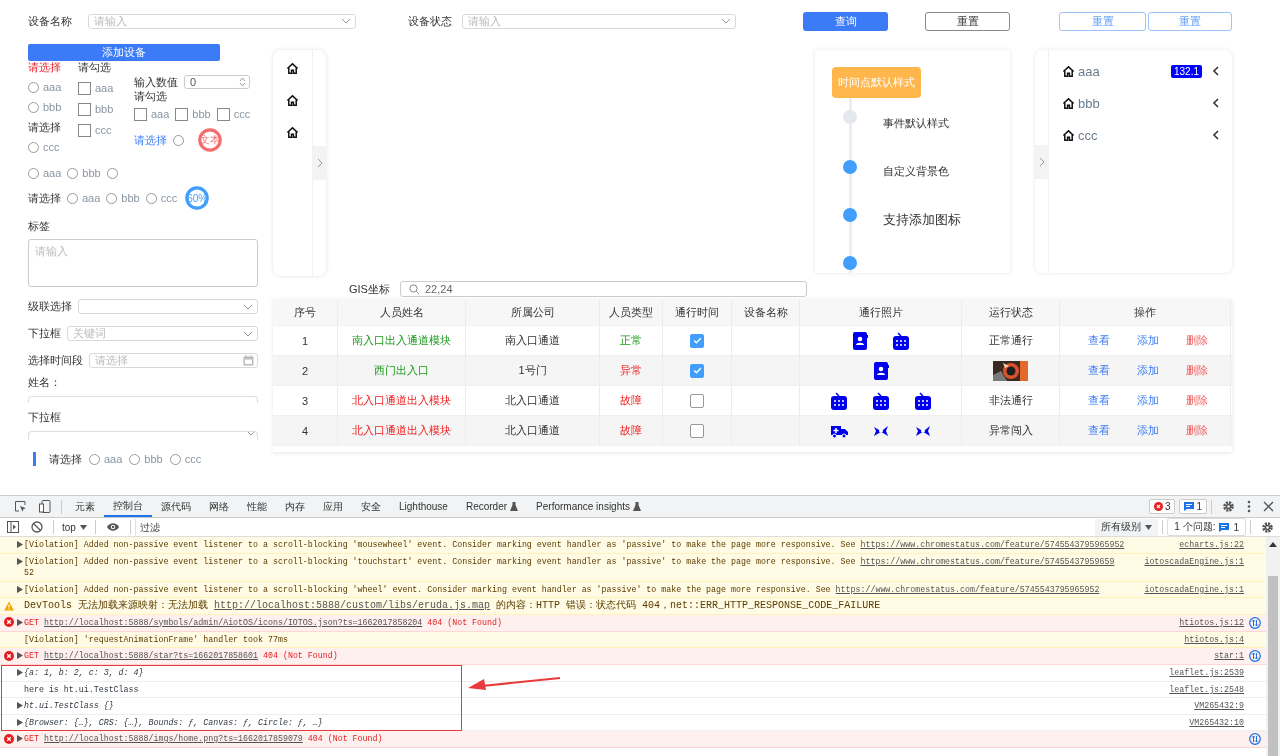 The image size is (1280, 756). Describe the element at coordinates (987, 561) in the screenshot. I see `console-link: https://www.chromestatus.com/feature/57455437959659` at that location.